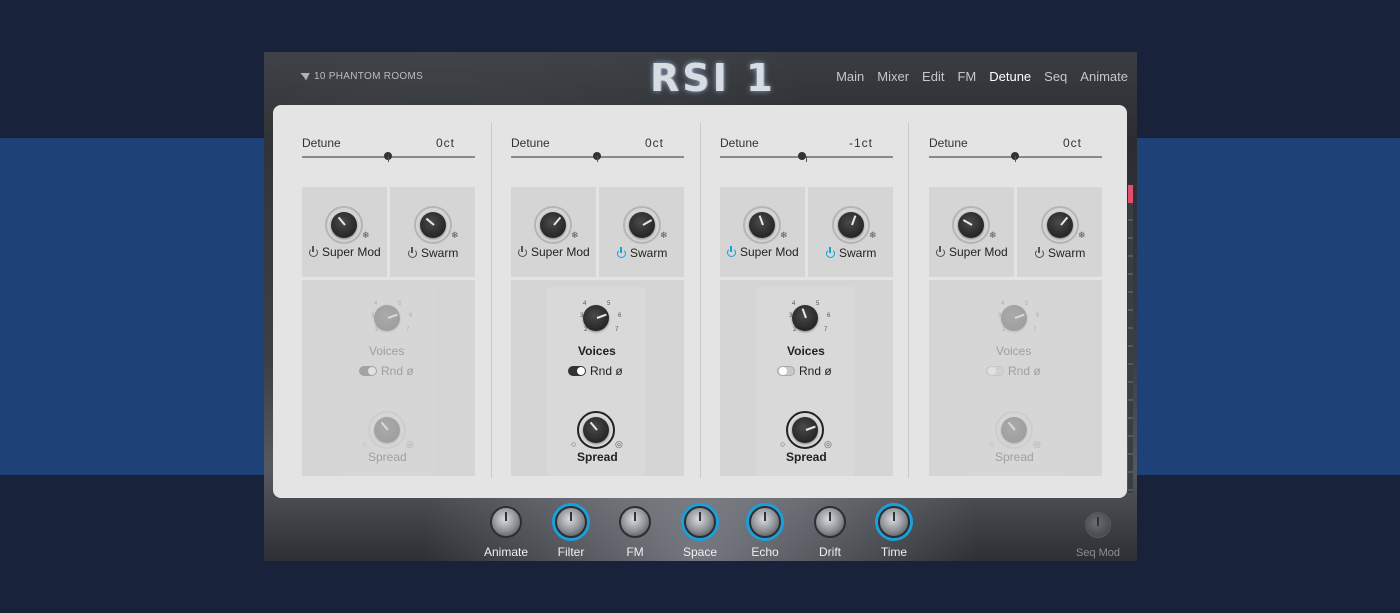  Describe the element at coordinates (1098, 525) in the screenshot. I see `seq-mod-knob-dial` at that location.